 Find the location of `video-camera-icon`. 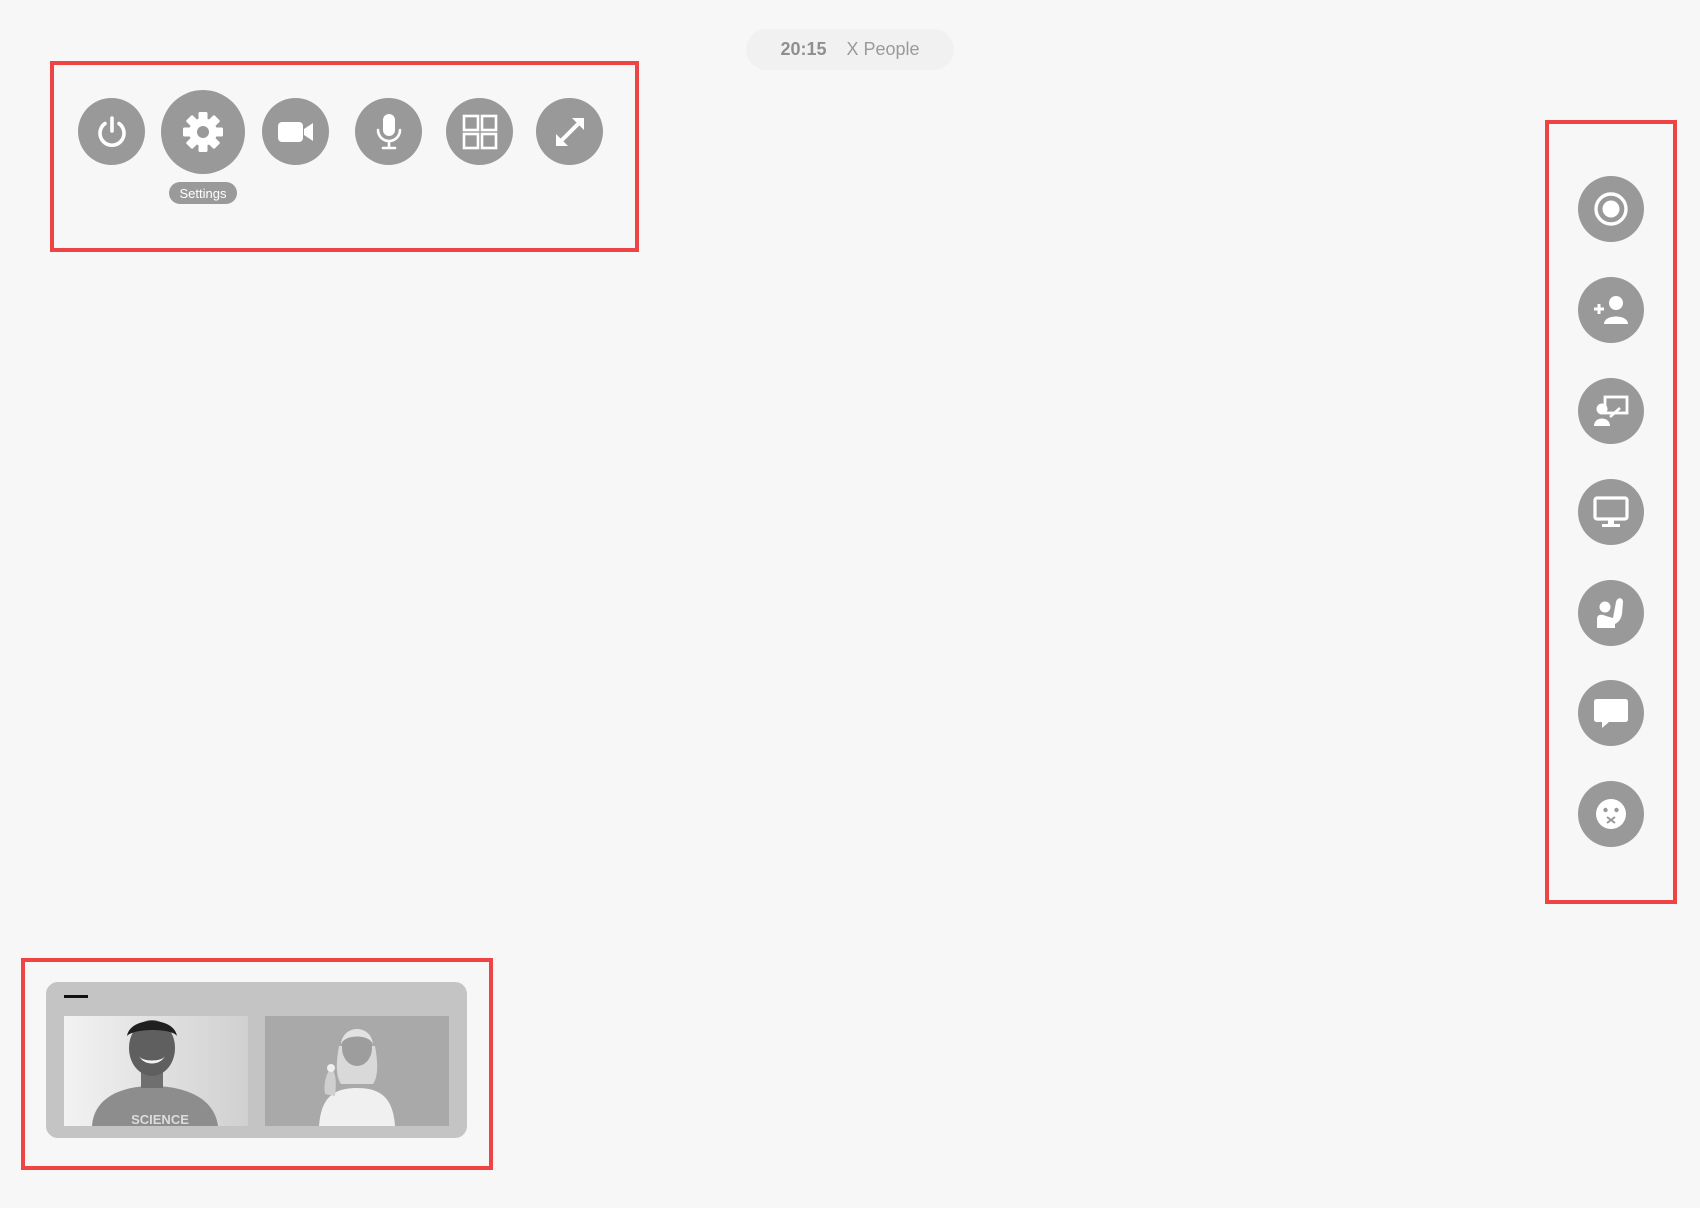

video-camera-icon is located at coordinates (295, 131).